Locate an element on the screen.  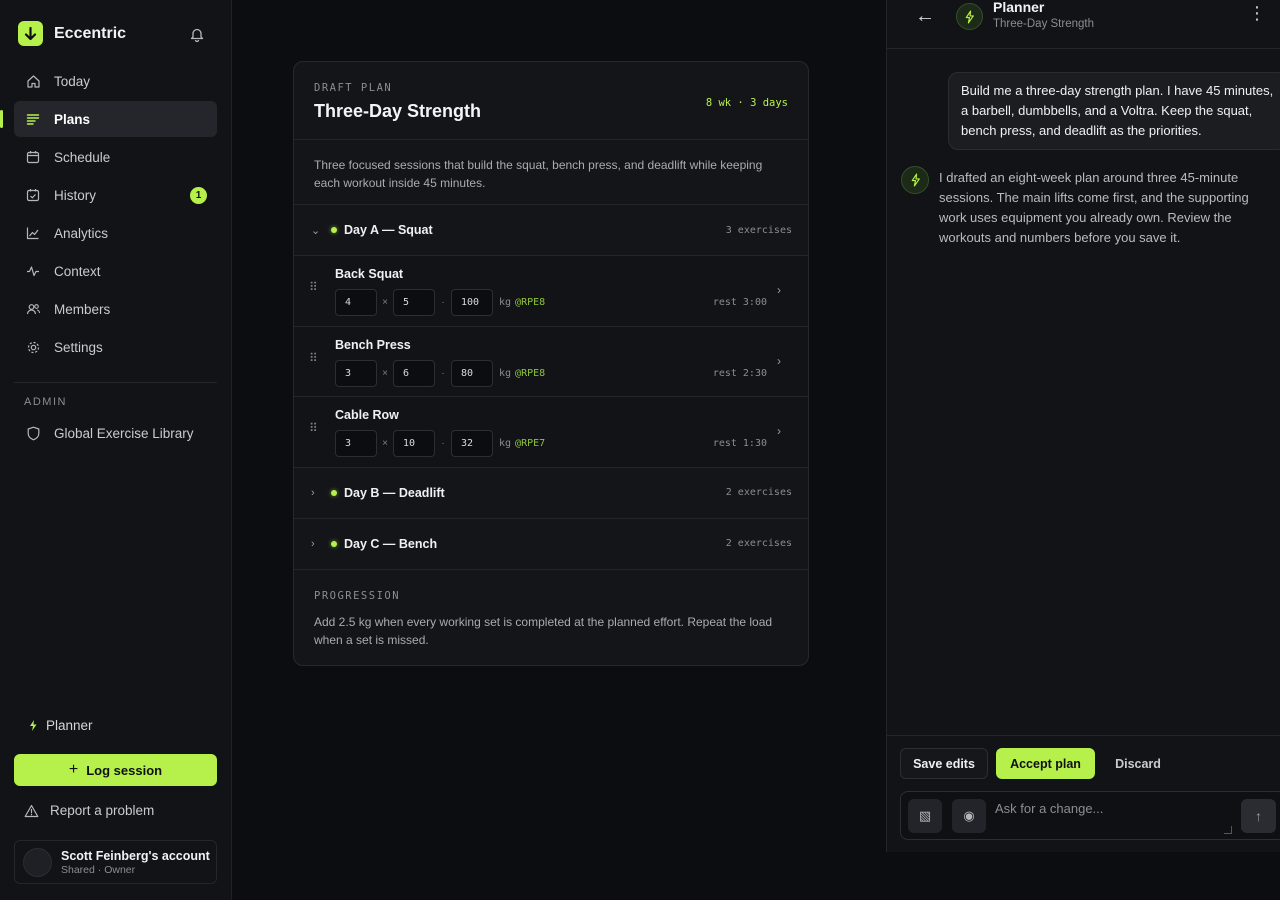
sets-input: 4 is located at coordinates (356, 302).